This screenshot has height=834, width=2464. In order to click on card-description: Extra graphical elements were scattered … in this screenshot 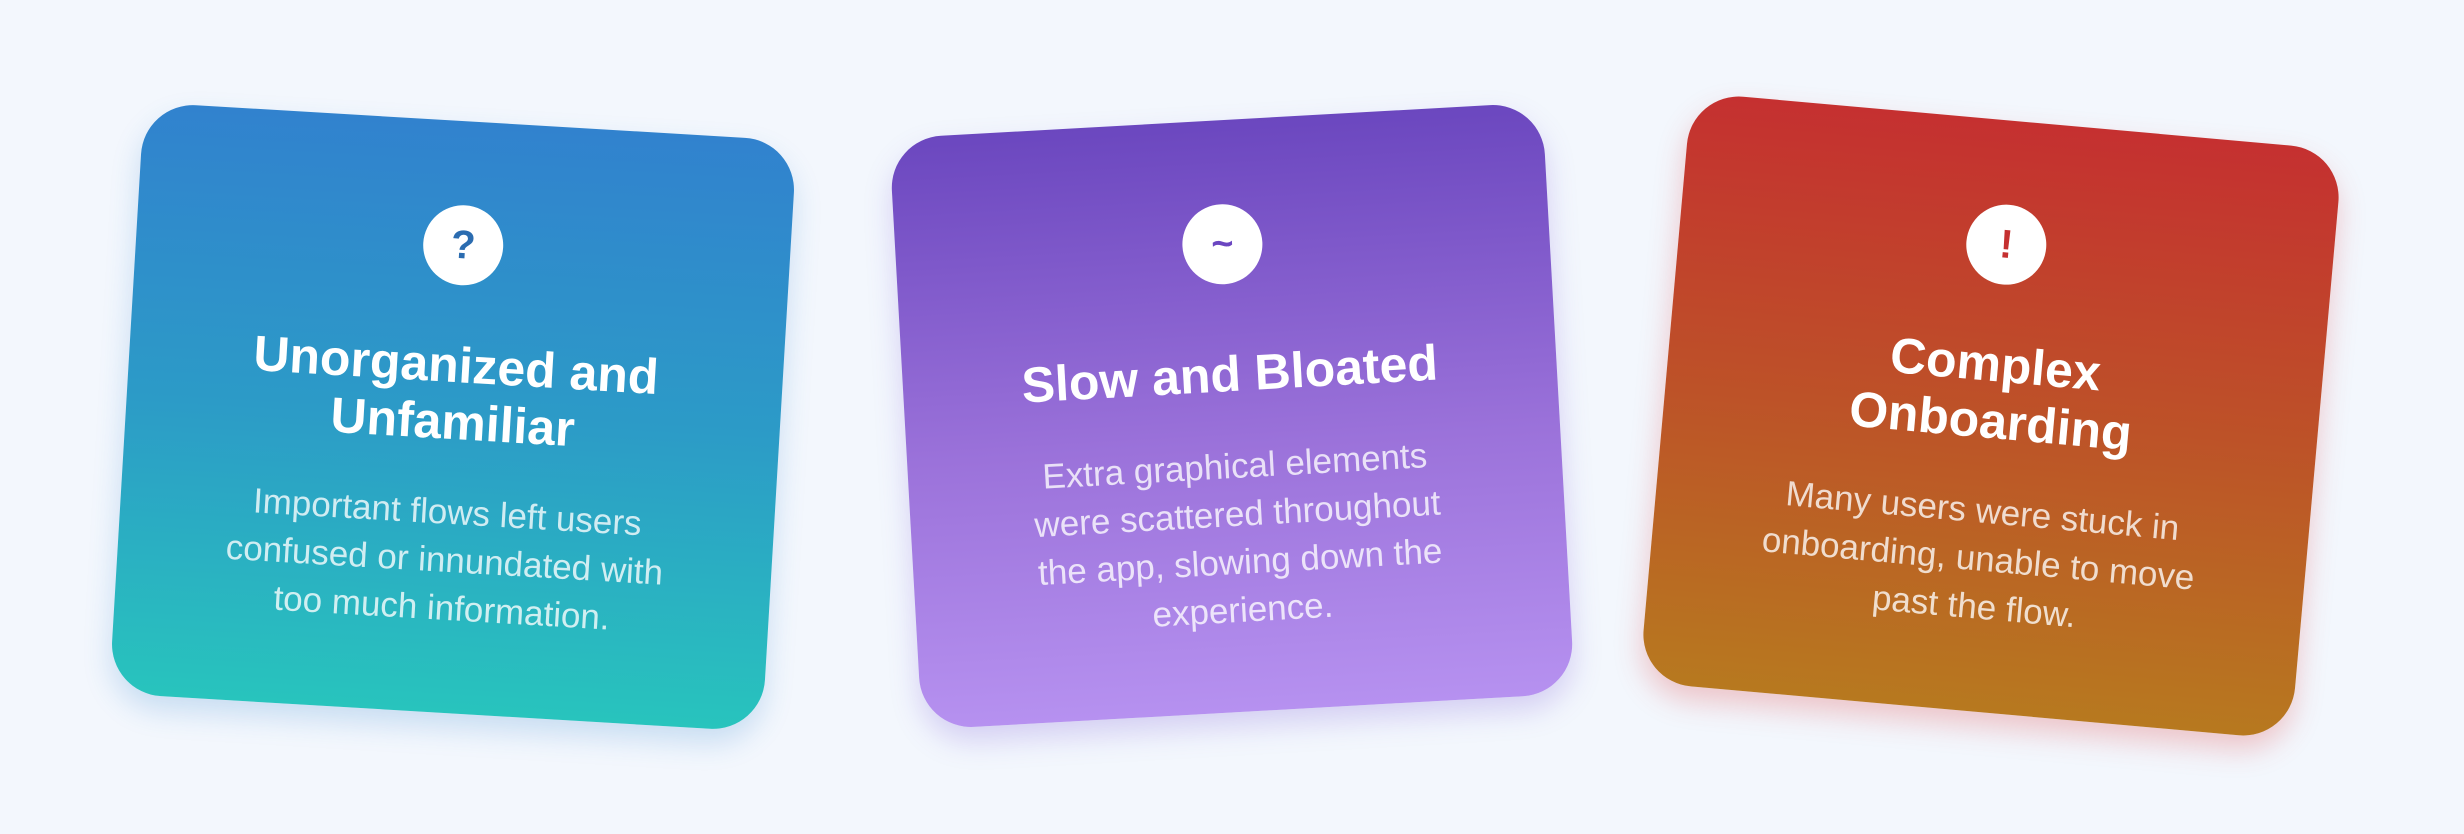, I will do `click(1239, 538)`.